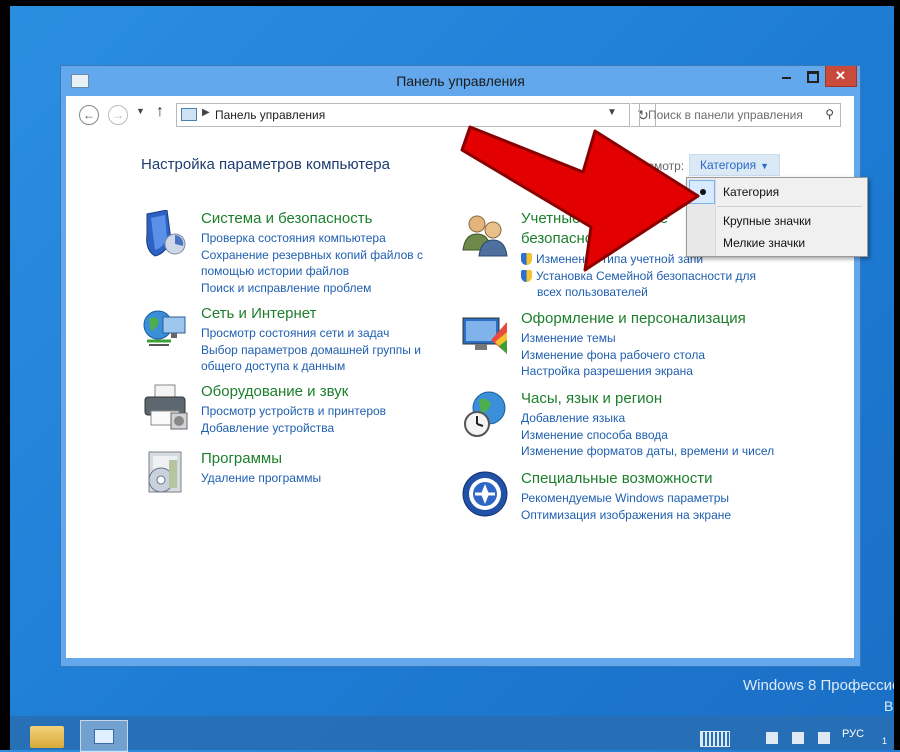 Image resolution: width=900 pixels, height=752 pixels. I want to click on category-title: Оформление и персонализация, so click(633, 318).